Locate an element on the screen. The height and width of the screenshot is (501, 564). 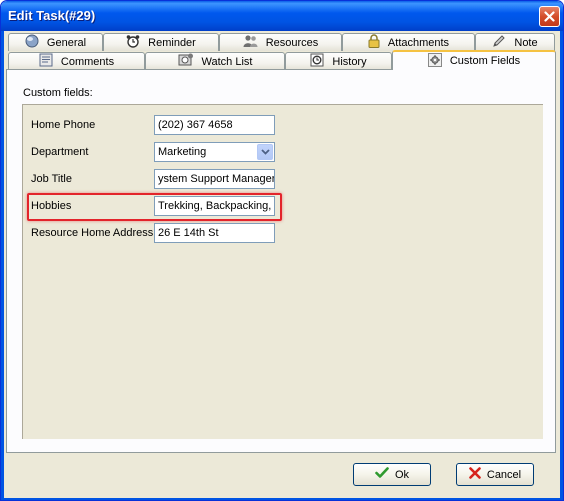
department-dropdown-button is located at coordinates (265, 152).